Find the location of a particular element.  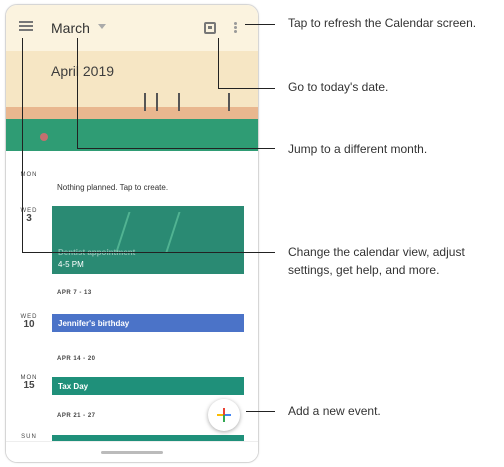

menu-icon is located at coordinates (26, 26).